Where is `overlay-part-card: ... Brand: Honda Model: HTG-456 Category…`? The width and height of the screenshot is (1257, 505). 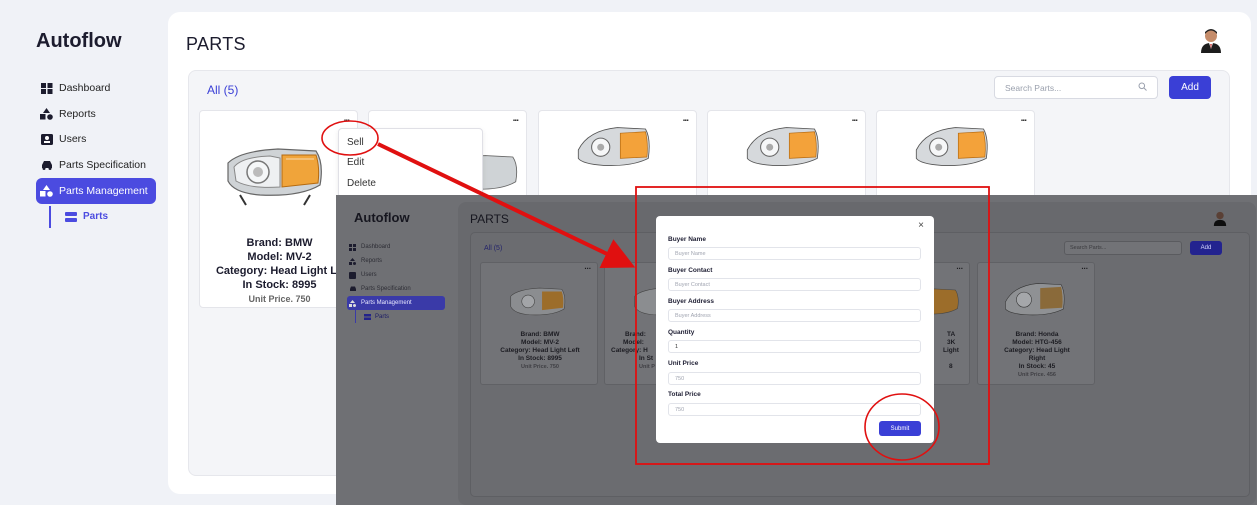
overlay-part-card: ... Brand: Honda Model: HTG-456 Category… is located at coordinates (1036, 323).